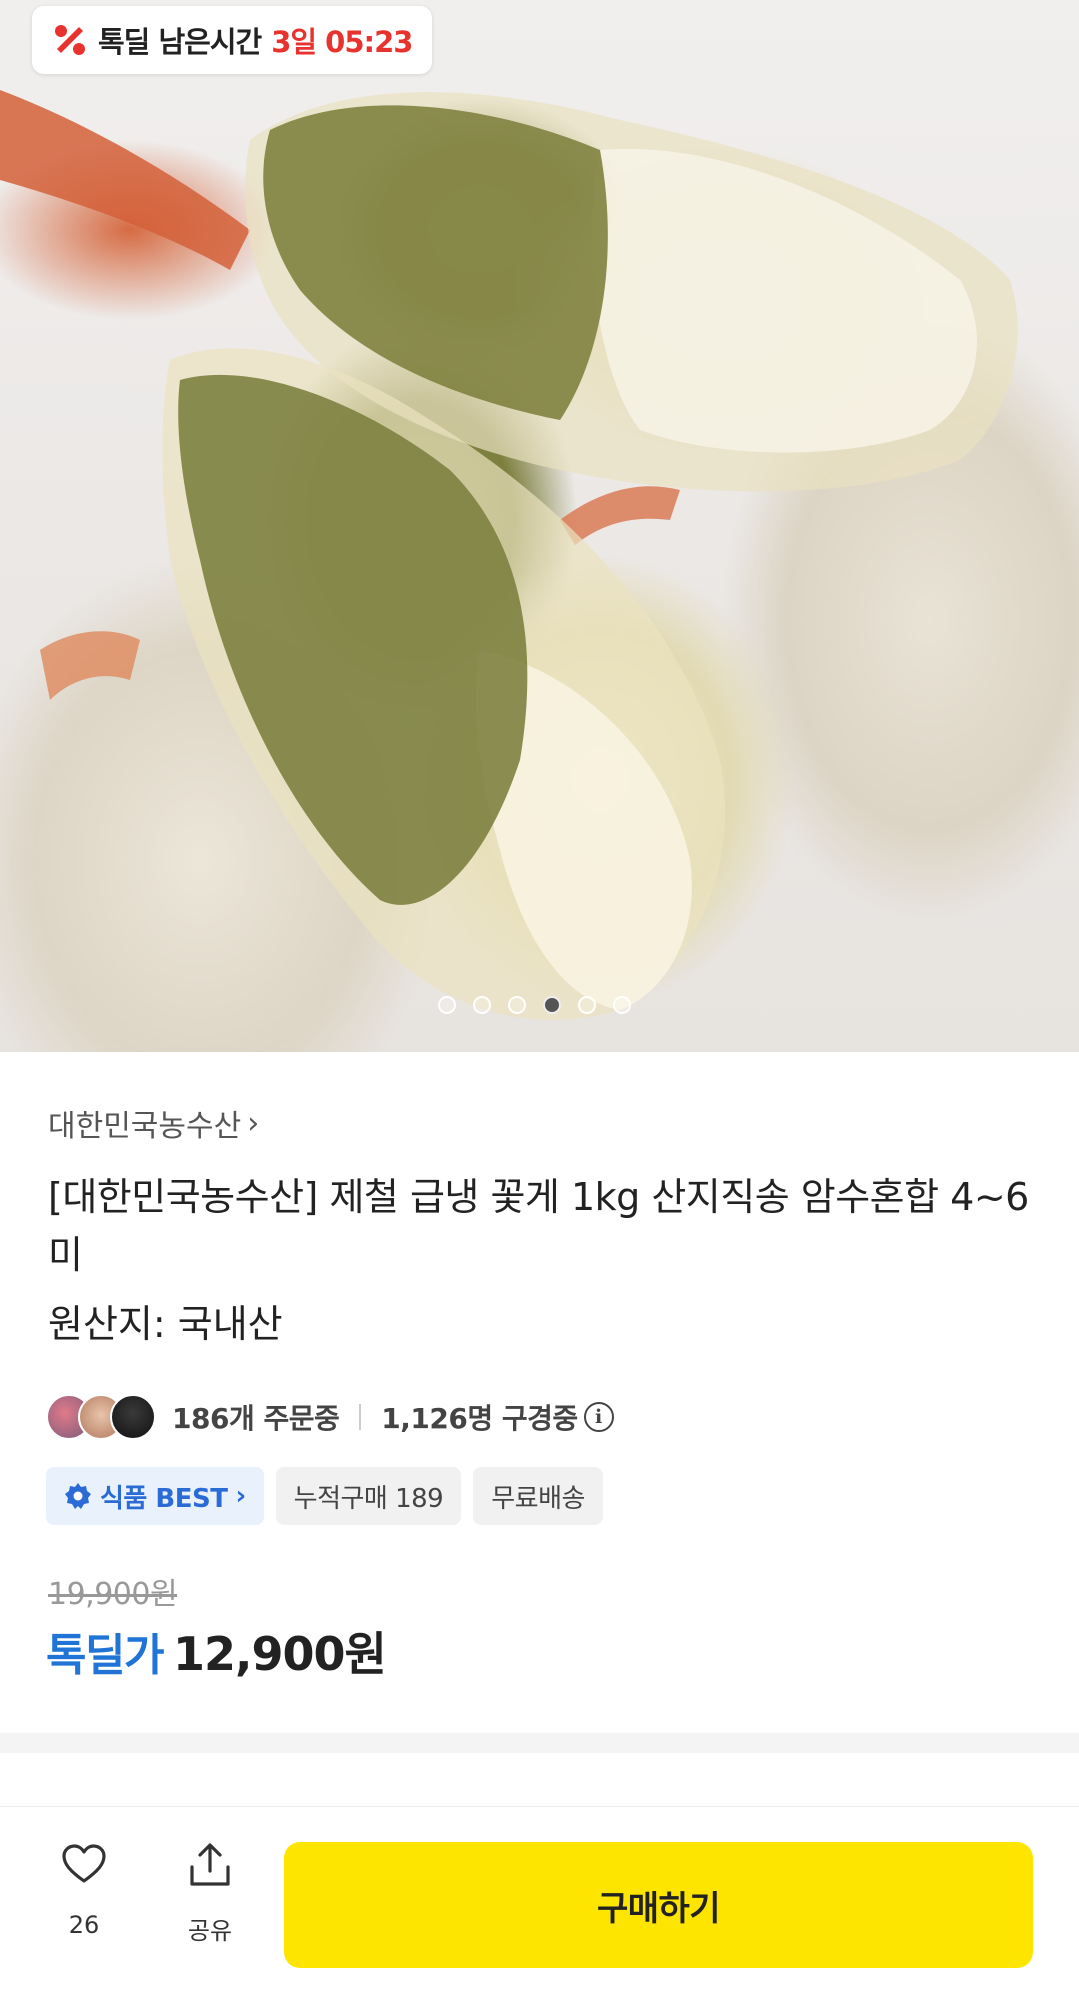  Describe the element at coordinates (164, 1498) in the screenshot. I see `food-best-label: 식품 BEST` at that location.